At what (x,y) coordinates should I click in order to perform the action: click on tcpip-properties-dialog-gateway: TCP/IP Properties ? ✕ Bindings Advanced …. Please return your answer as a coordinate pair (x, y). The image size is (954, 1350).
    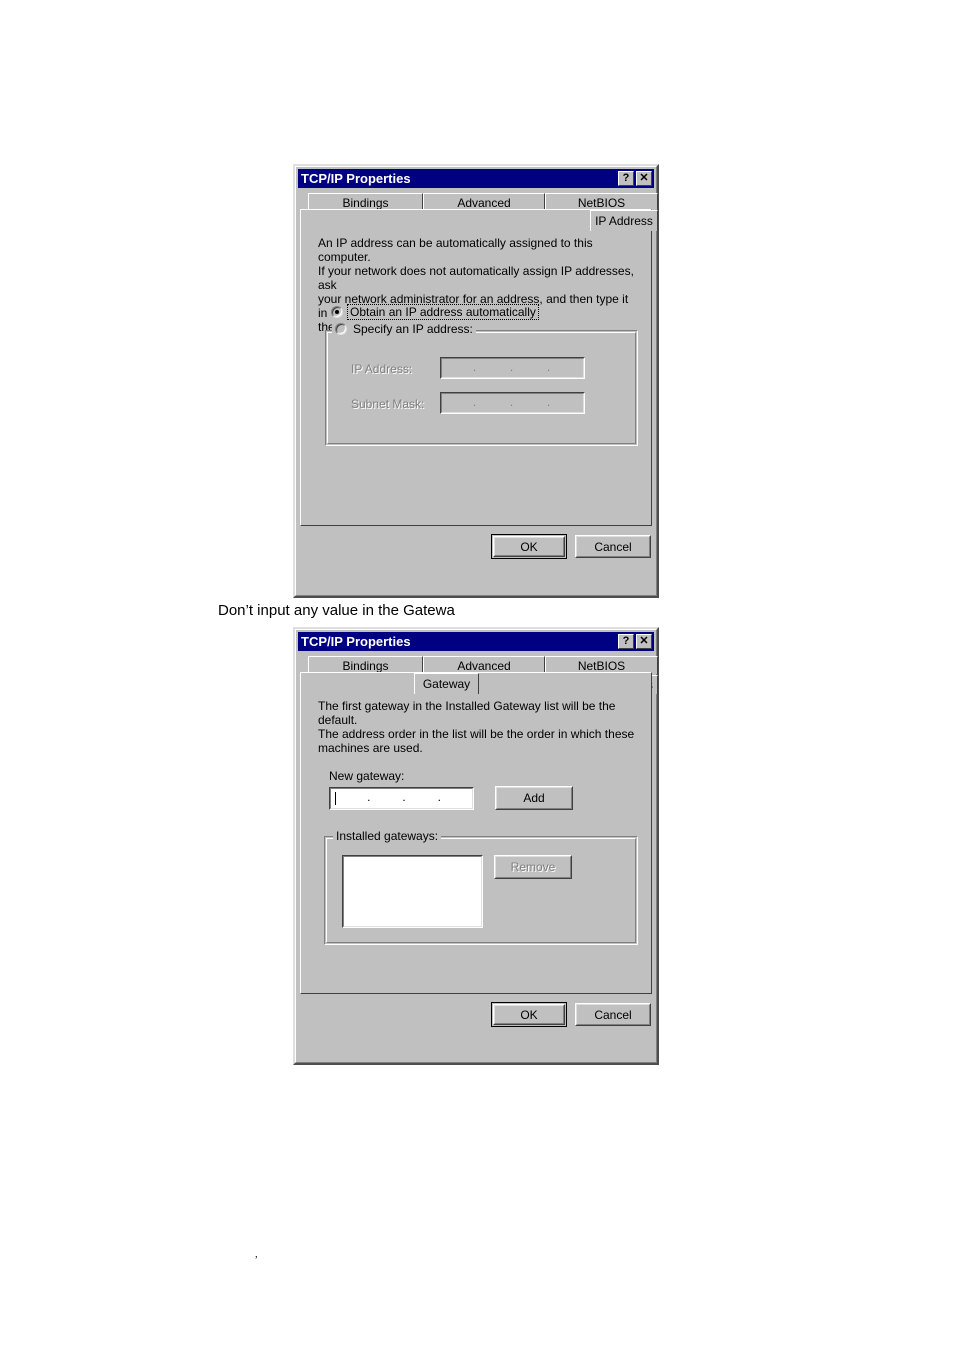
    Looking at the image, I should click on (476, 846).